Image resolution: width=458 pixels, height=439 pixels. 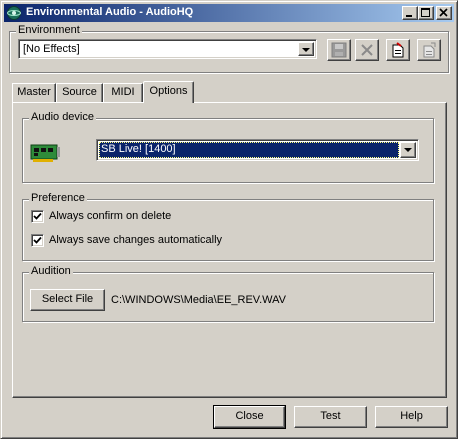 I want to click on maximize-icon, so click(x=425, y=12).